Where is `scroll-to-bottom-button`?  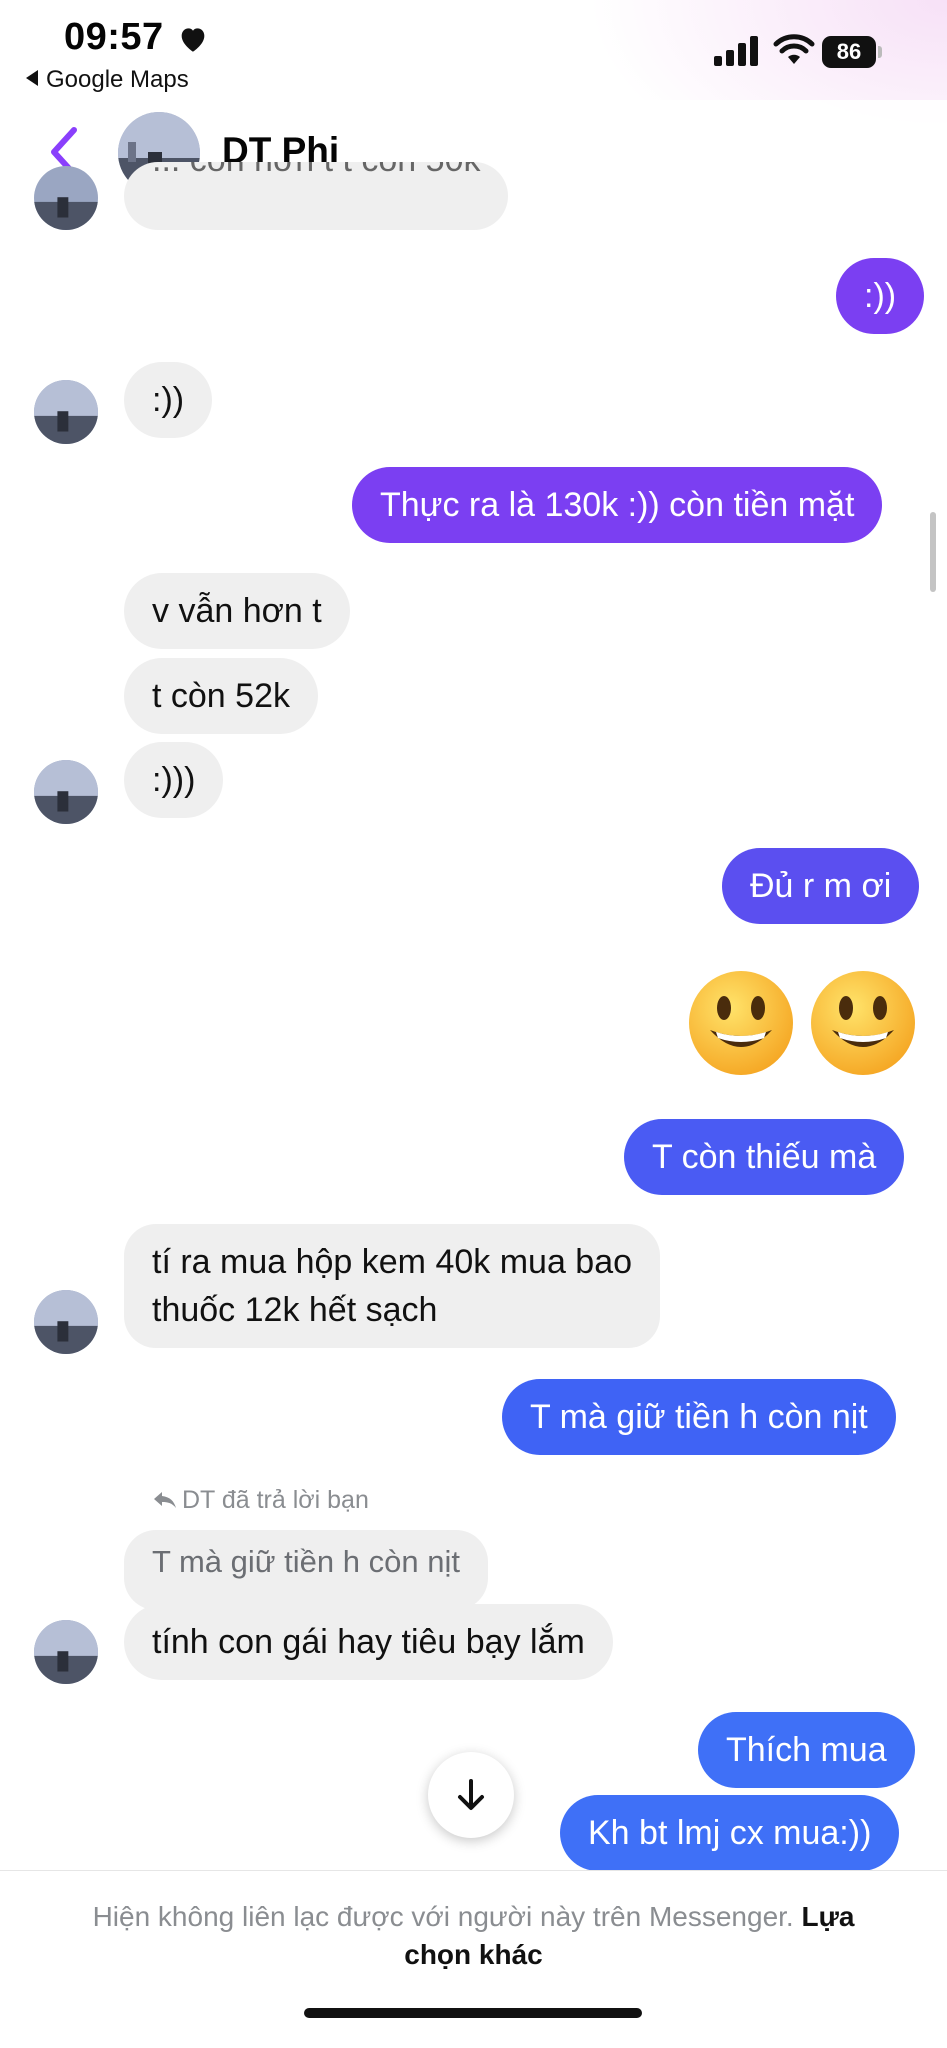 scroll-to-bottom-button is located at coordinates (471, 1795).